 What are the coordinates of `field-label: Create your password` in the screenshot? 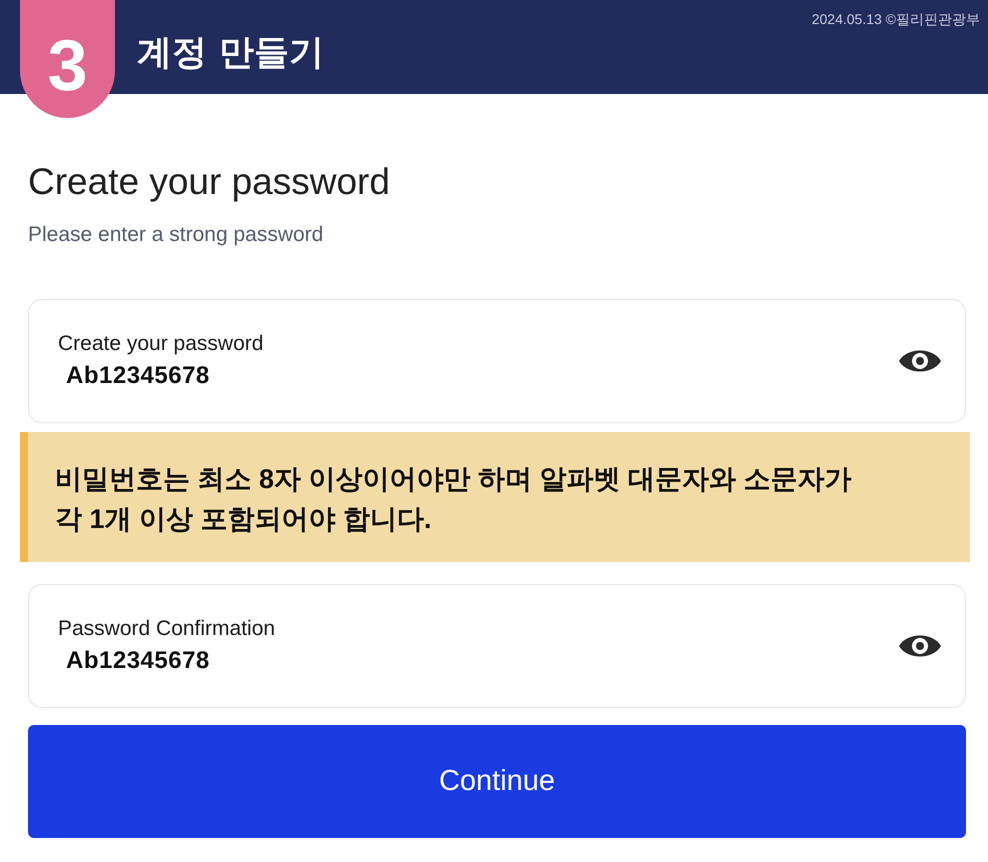 It's located at (161, 344).